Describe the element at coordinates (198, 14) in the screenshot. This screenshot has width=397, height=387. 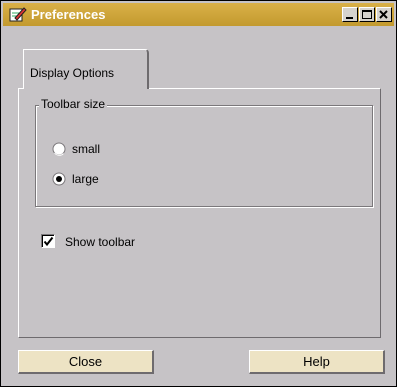
I see `title-bar: Preferences` at that location.